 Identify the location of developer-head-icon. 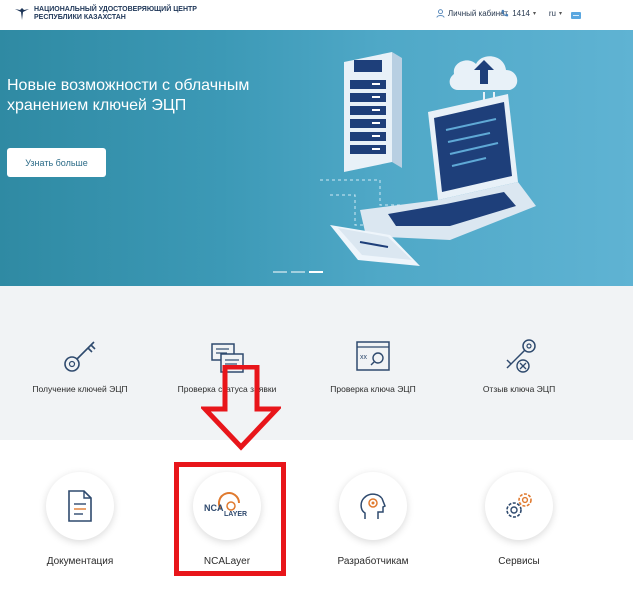
(373, 506).